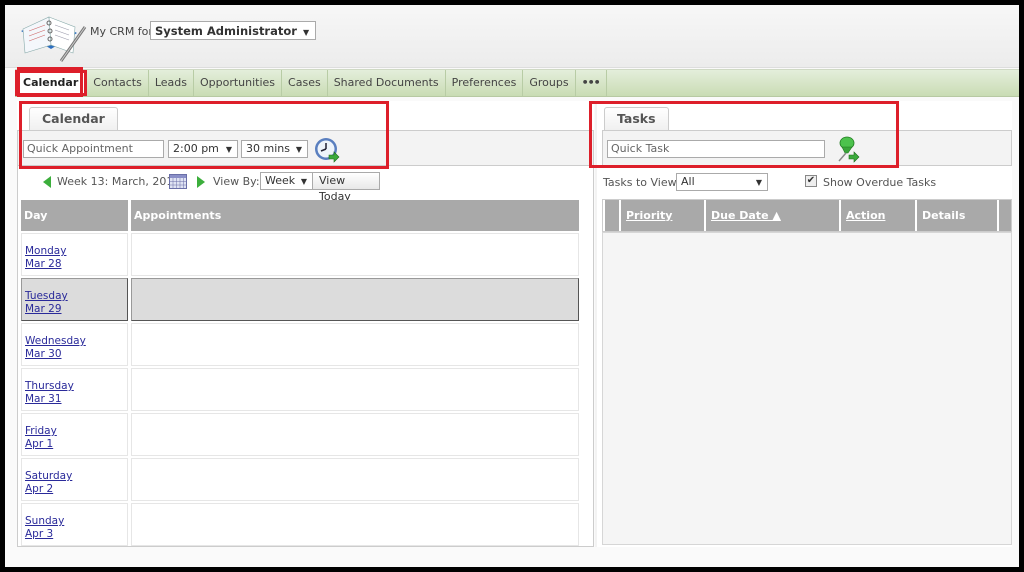  Describe the element at coordinates (49, 386) in the screenshot. I see `day-name: Thursday` at that location.